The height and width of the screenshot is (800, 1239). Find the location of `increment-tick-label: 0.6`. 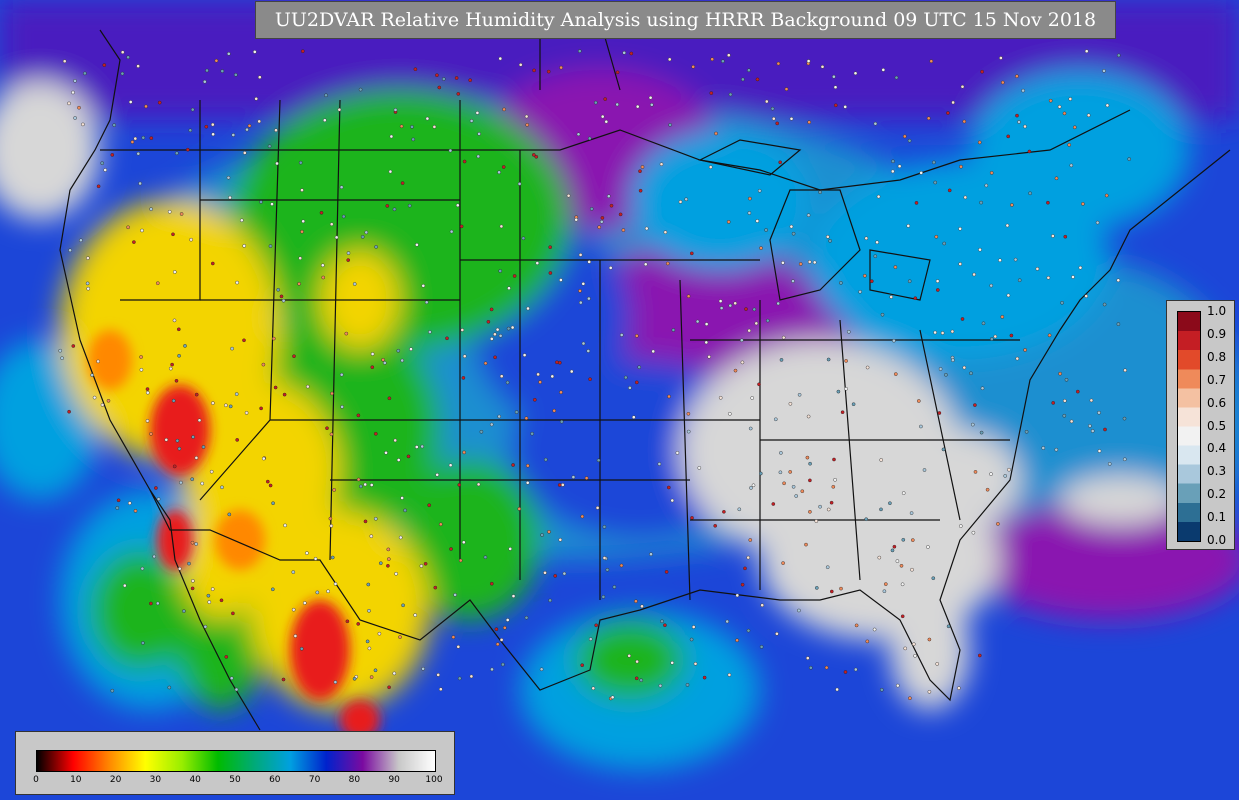

increment-tick-label: 0.6 is located at coordinates (1217, 402).